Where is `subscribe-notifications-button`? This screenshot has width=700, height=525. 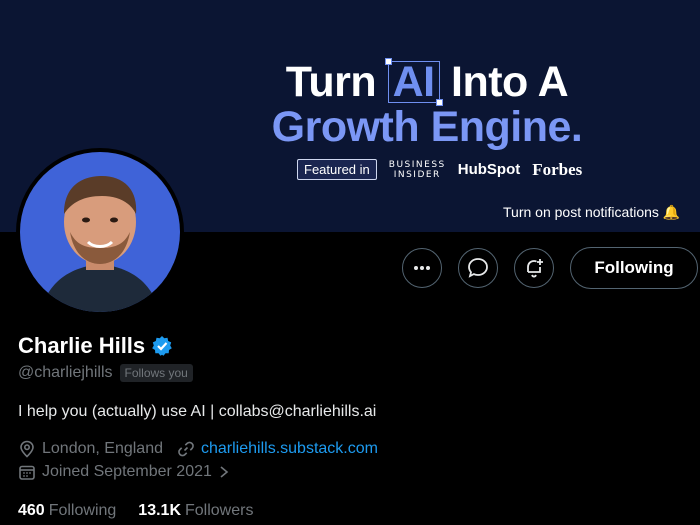 subscribe-notifications-button is located at coordinates (534, 268).